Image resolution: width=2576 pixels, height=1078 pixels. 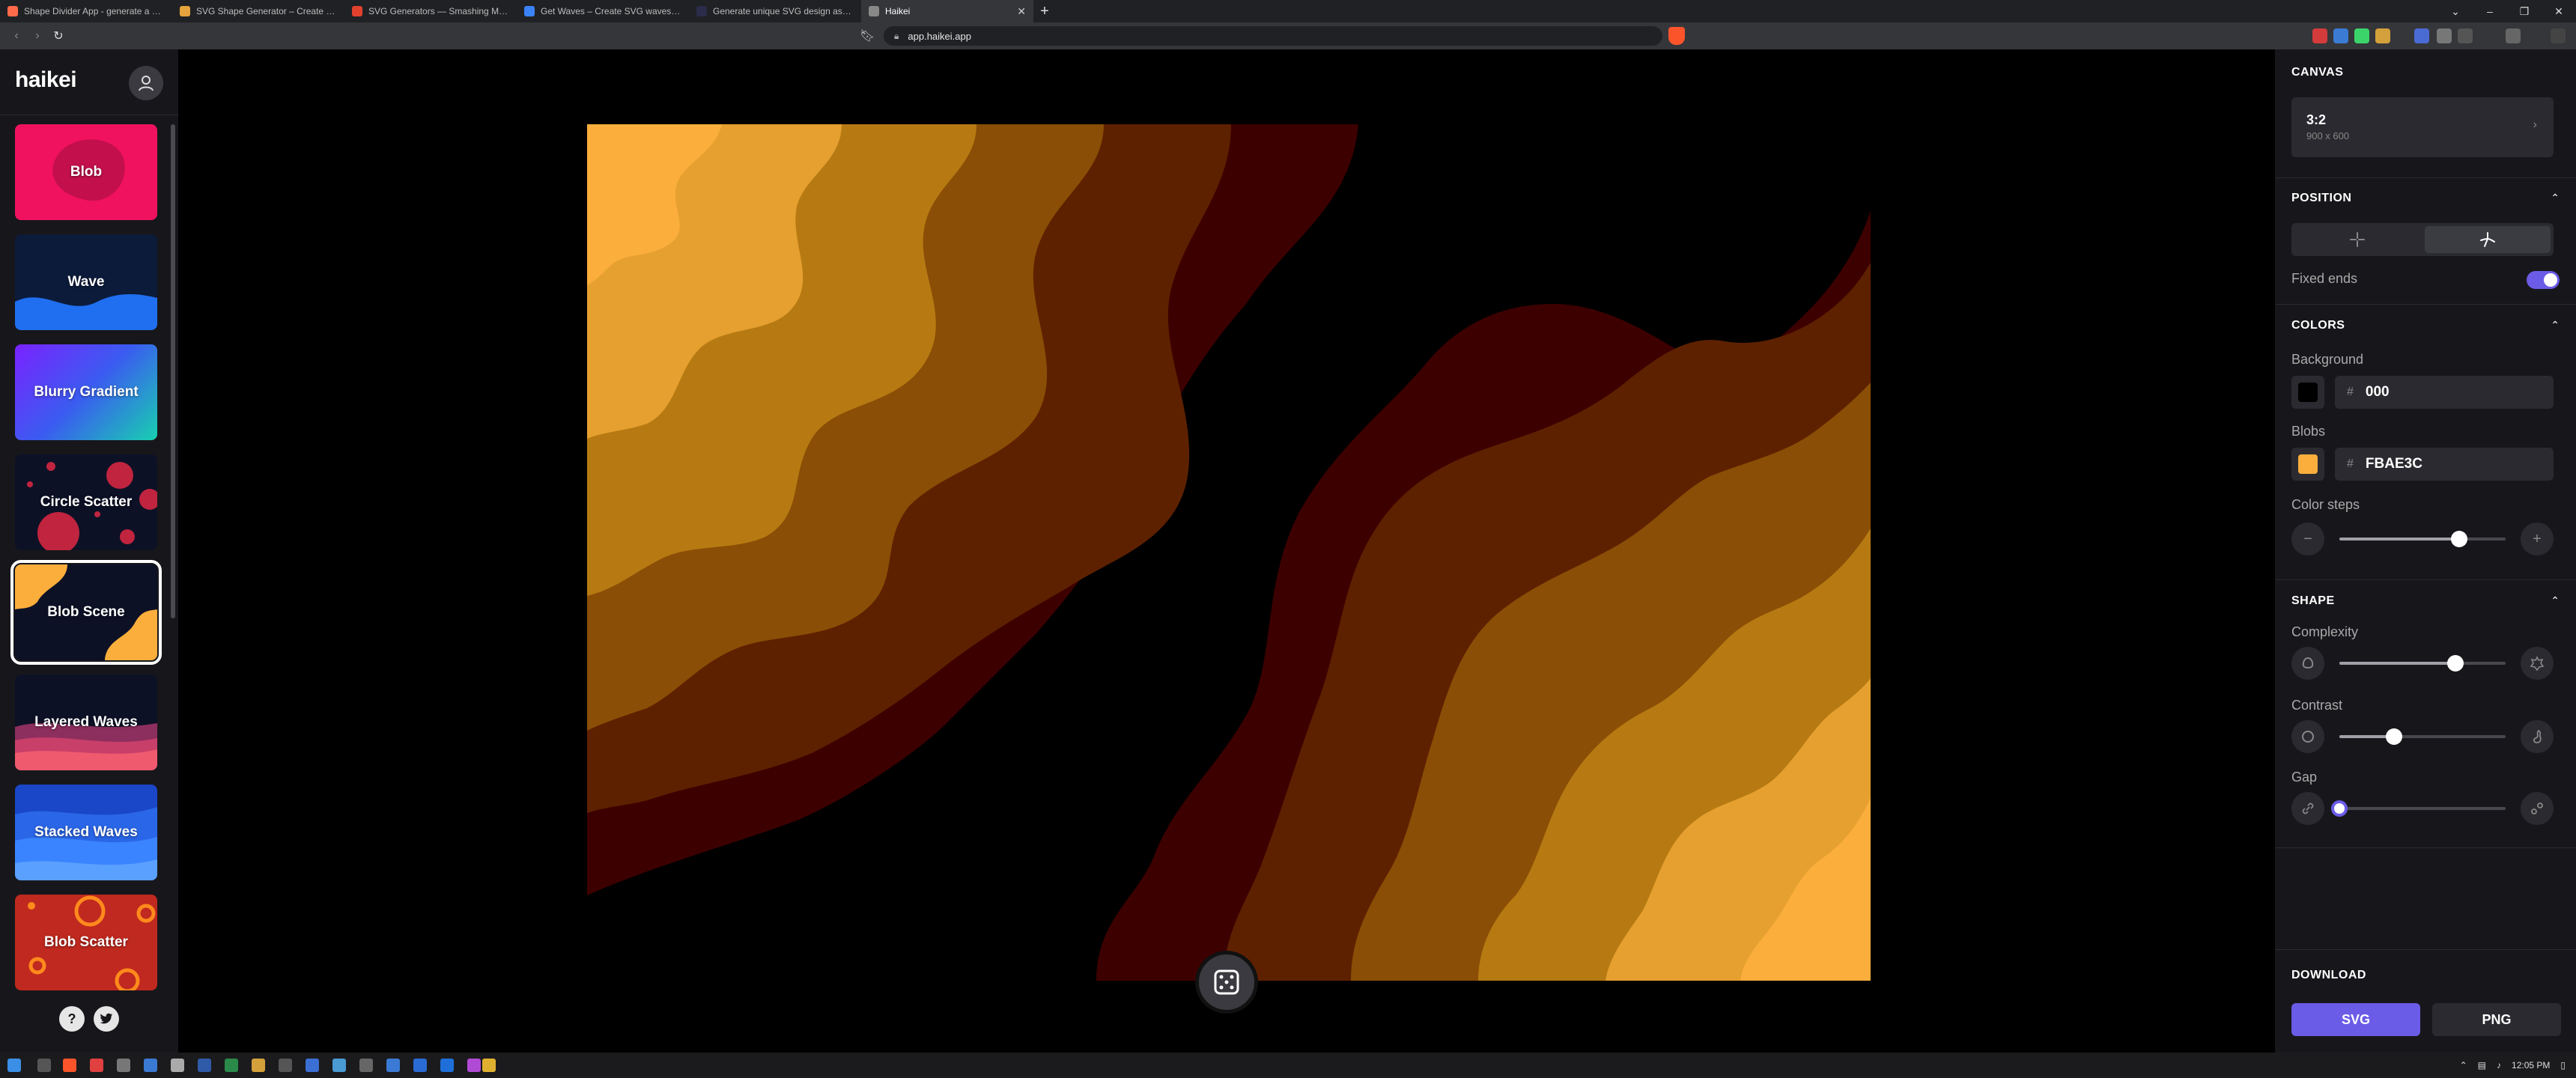 What do you see at coordinates (1273, 36) in the screenshot?
I see `url-field: 🔒︎ app.haikei.app` at bounding box center [1273, 36].